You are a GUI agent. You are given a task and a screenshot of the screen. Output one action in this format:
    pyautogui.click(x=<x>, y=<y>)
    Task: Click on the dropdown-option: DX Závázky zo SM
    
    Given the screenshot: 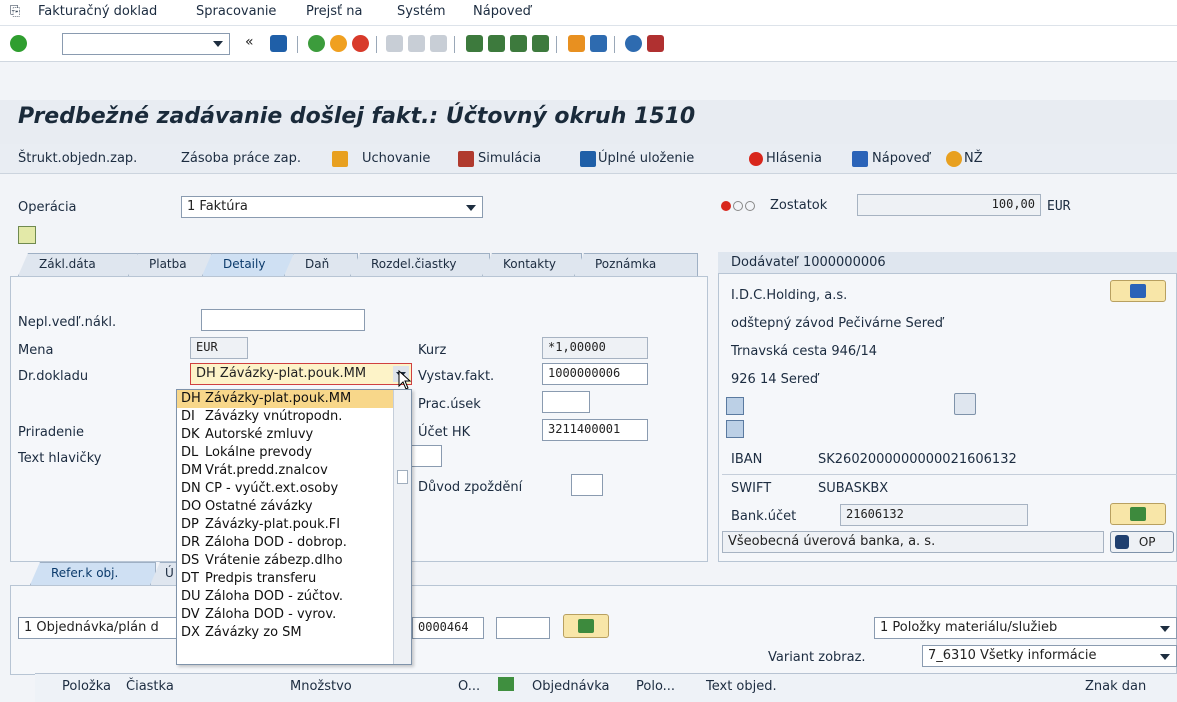 What is the action you would take?
    pyautogui.click(x=294, y=633)
    